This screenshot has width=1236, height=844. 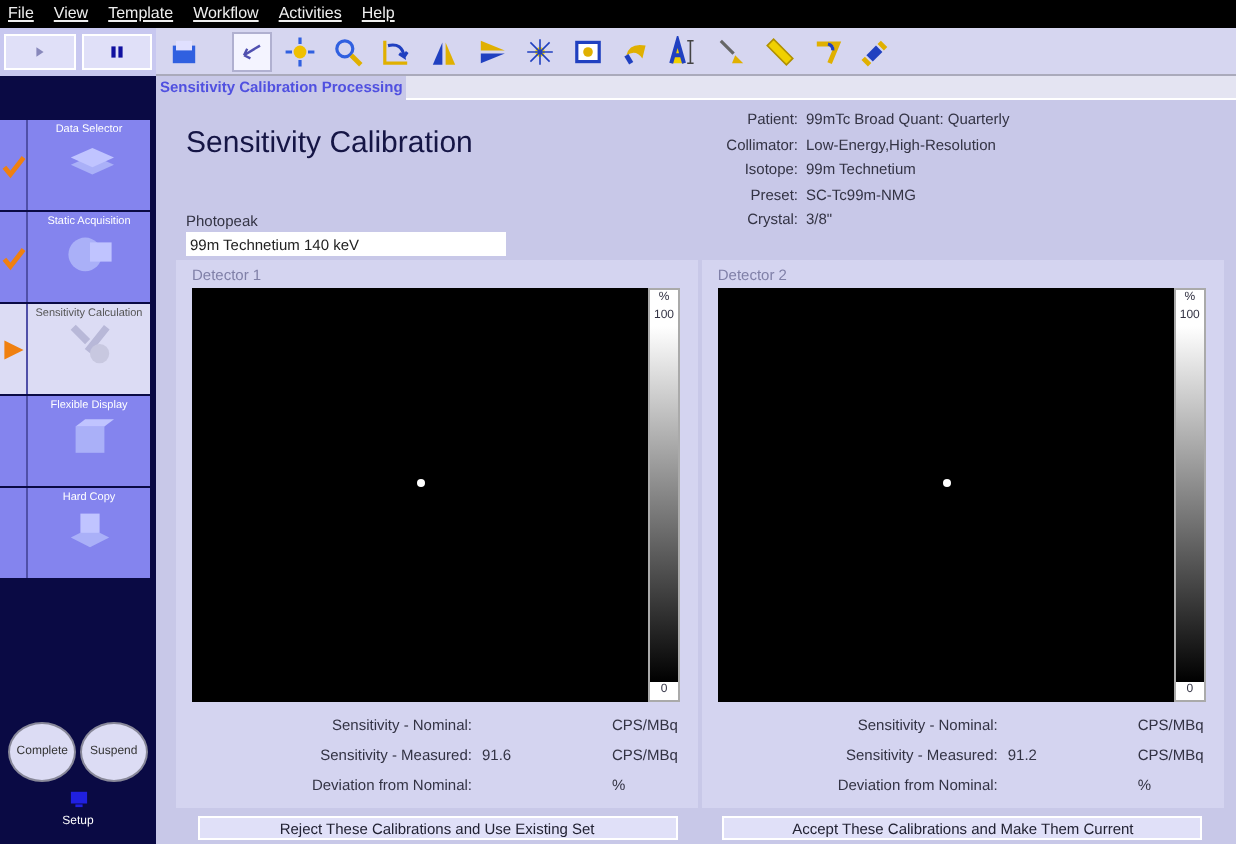 I want to click on text-tool-icon, so click(x=684, y=51).